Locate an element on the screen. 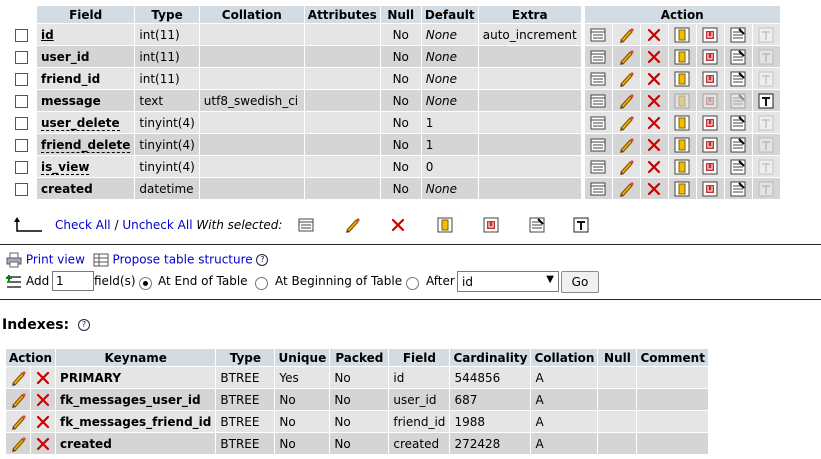 This screenshot has width=821, height=459. go-button: Go is located at coordinates (580, 282).